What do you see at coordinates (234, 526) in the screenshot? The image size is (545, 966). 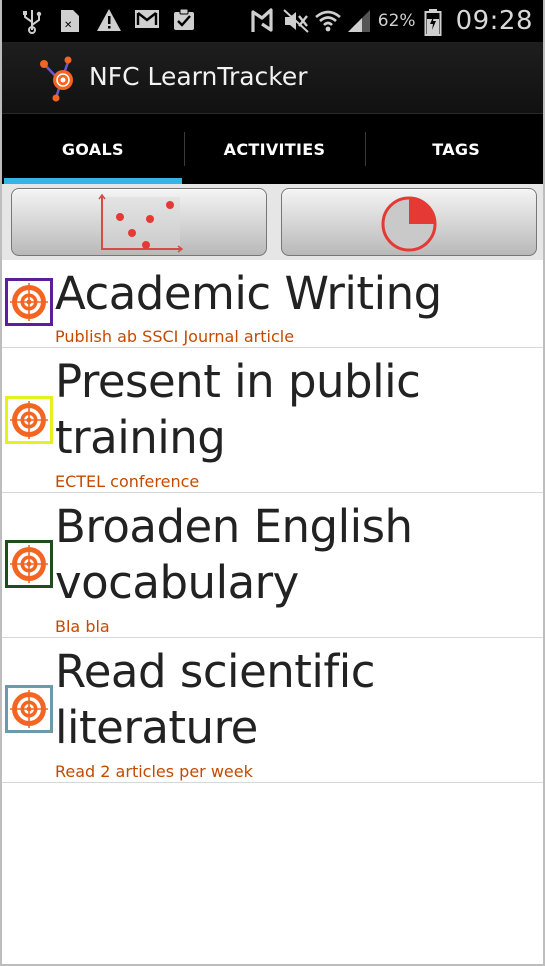 I see `goal-title-line-1: Broaden English` at bounding box center [234, 526].